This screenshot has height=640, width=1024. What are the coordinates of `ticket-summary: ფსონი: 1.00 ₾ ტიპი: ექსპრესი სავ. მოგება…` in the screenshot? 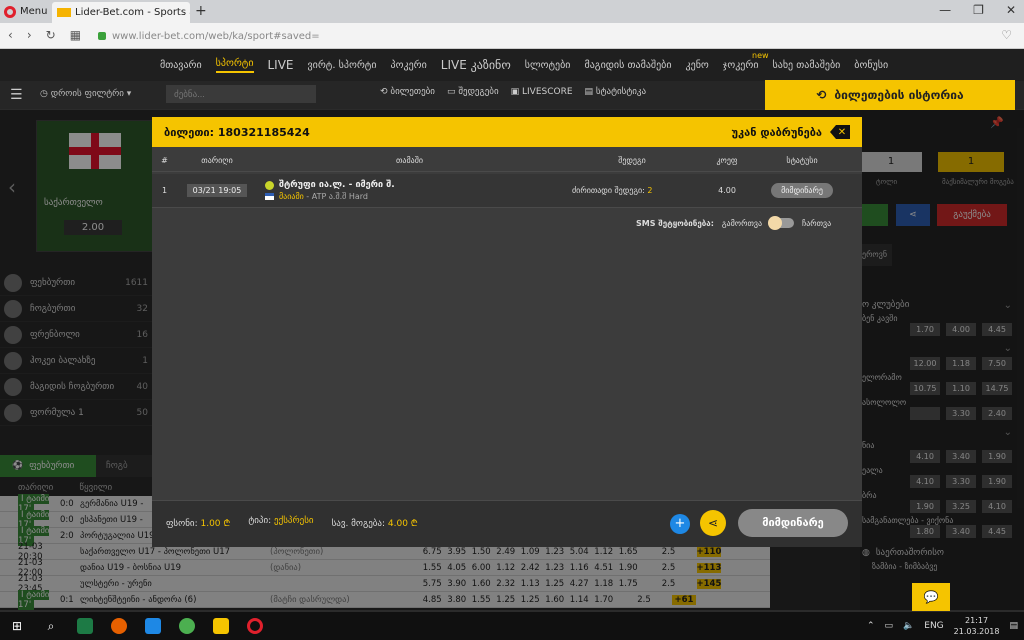 It's located at (292, 522).